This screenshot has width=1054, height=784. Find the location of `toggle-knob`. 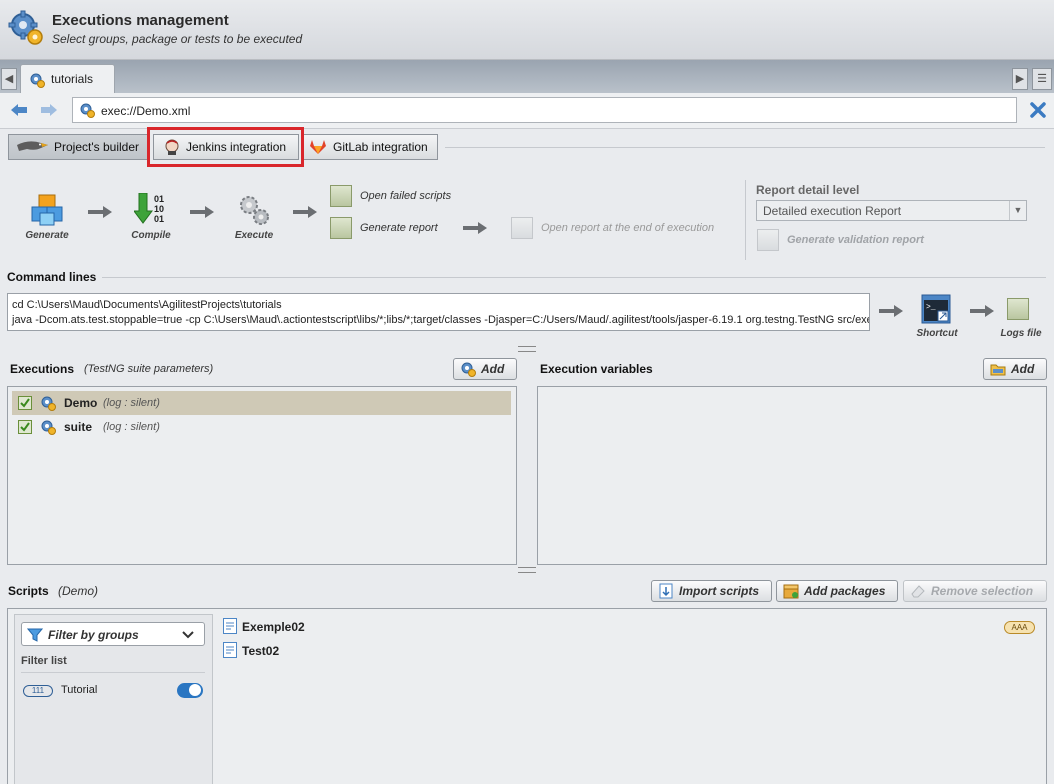

toggle-knob is located at coordinates (195, 690).